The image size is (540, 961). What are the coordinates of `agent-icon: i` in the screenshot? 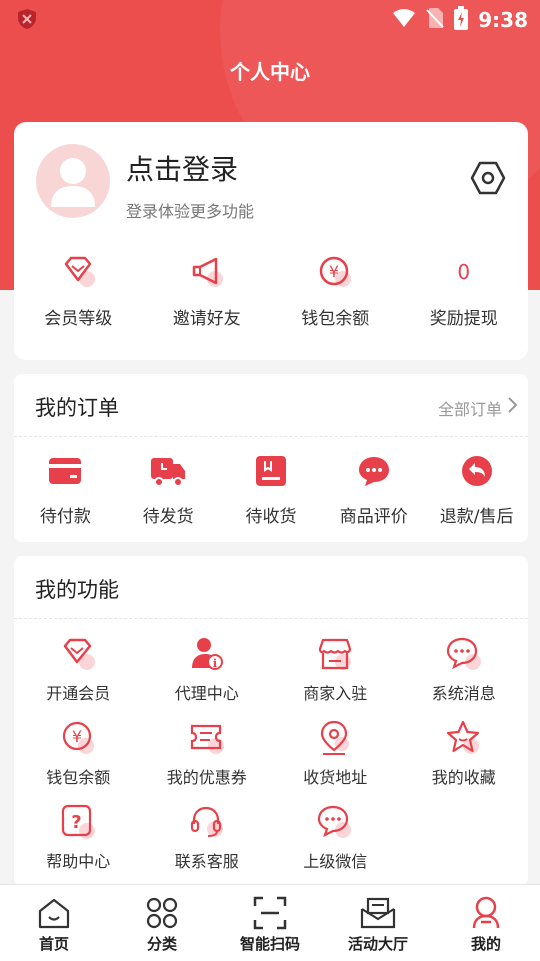 It's located at (207, 654).